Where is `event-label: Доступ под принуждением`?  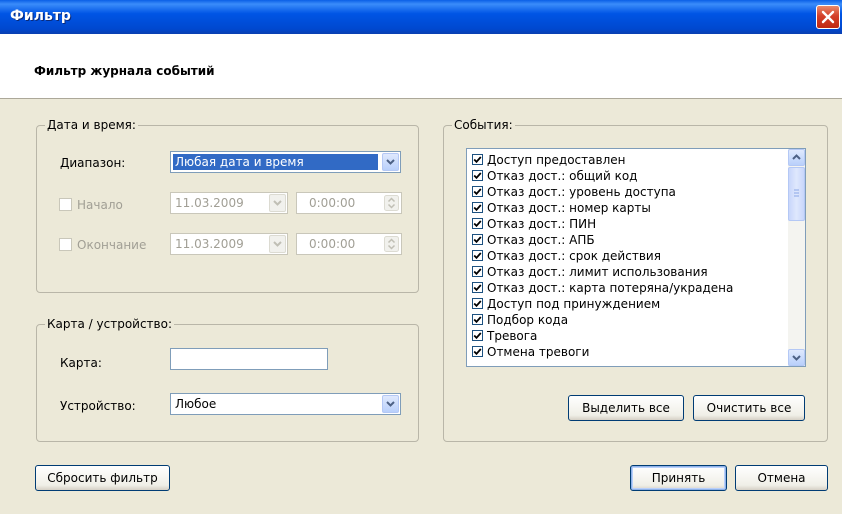
event-label: Доступ под принуждением is located at coordinates (574, 304).